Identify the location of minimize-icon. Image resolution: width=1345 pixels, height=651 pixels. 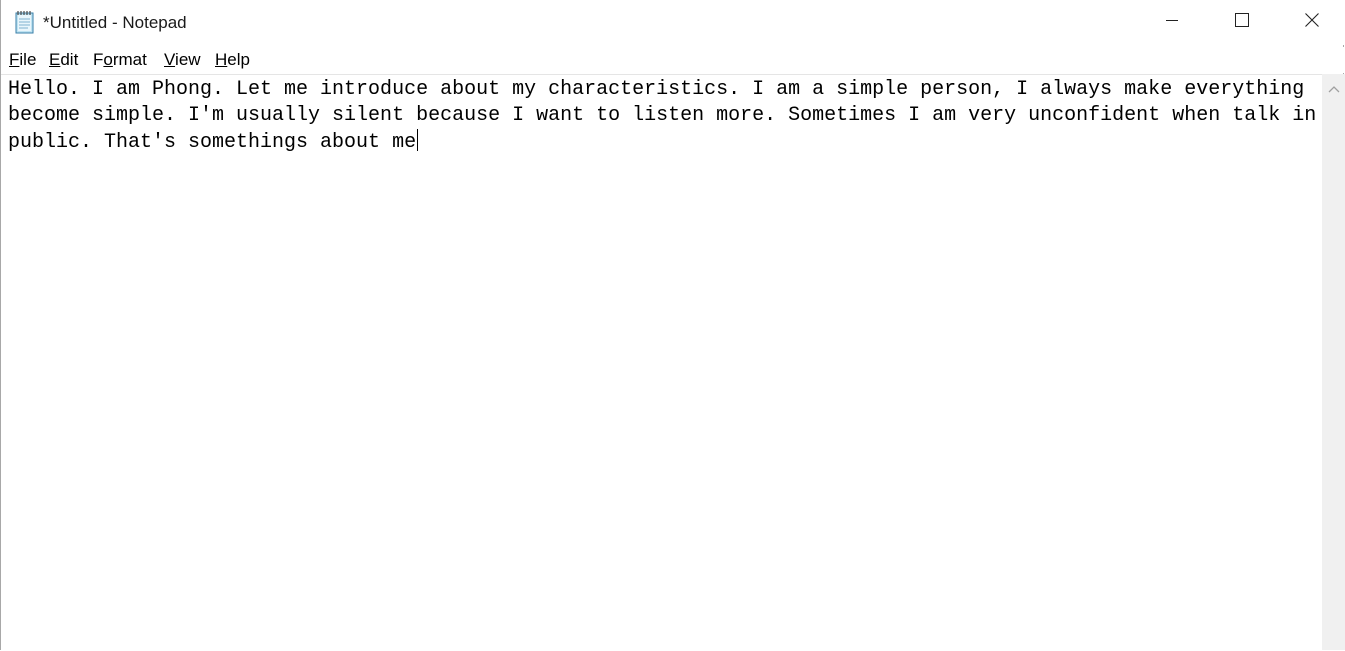
(1172, 22).